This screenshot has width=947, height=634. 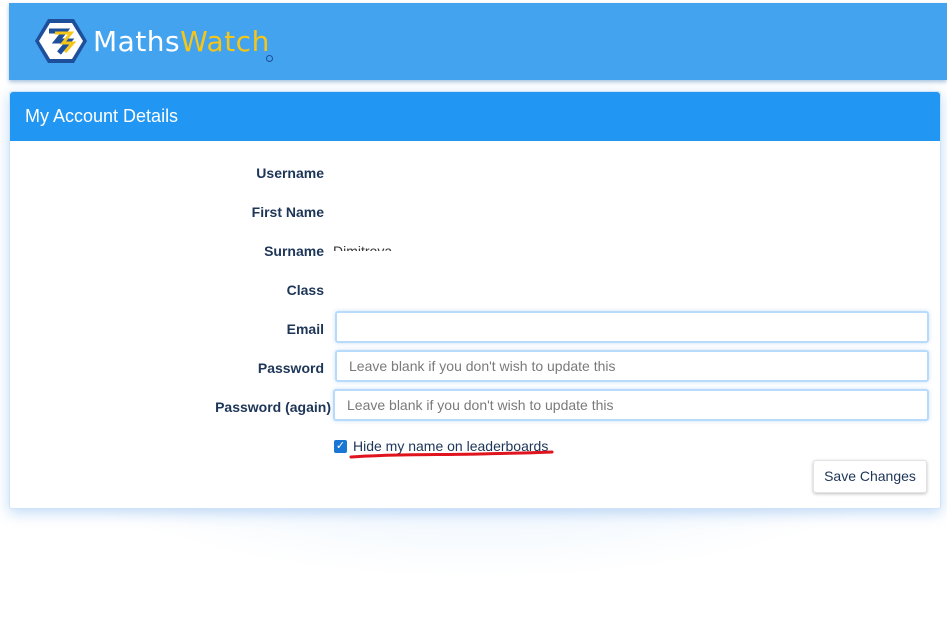 I want to click on mathswatch-logo: MathsWatch, so click(x=155, y=42).